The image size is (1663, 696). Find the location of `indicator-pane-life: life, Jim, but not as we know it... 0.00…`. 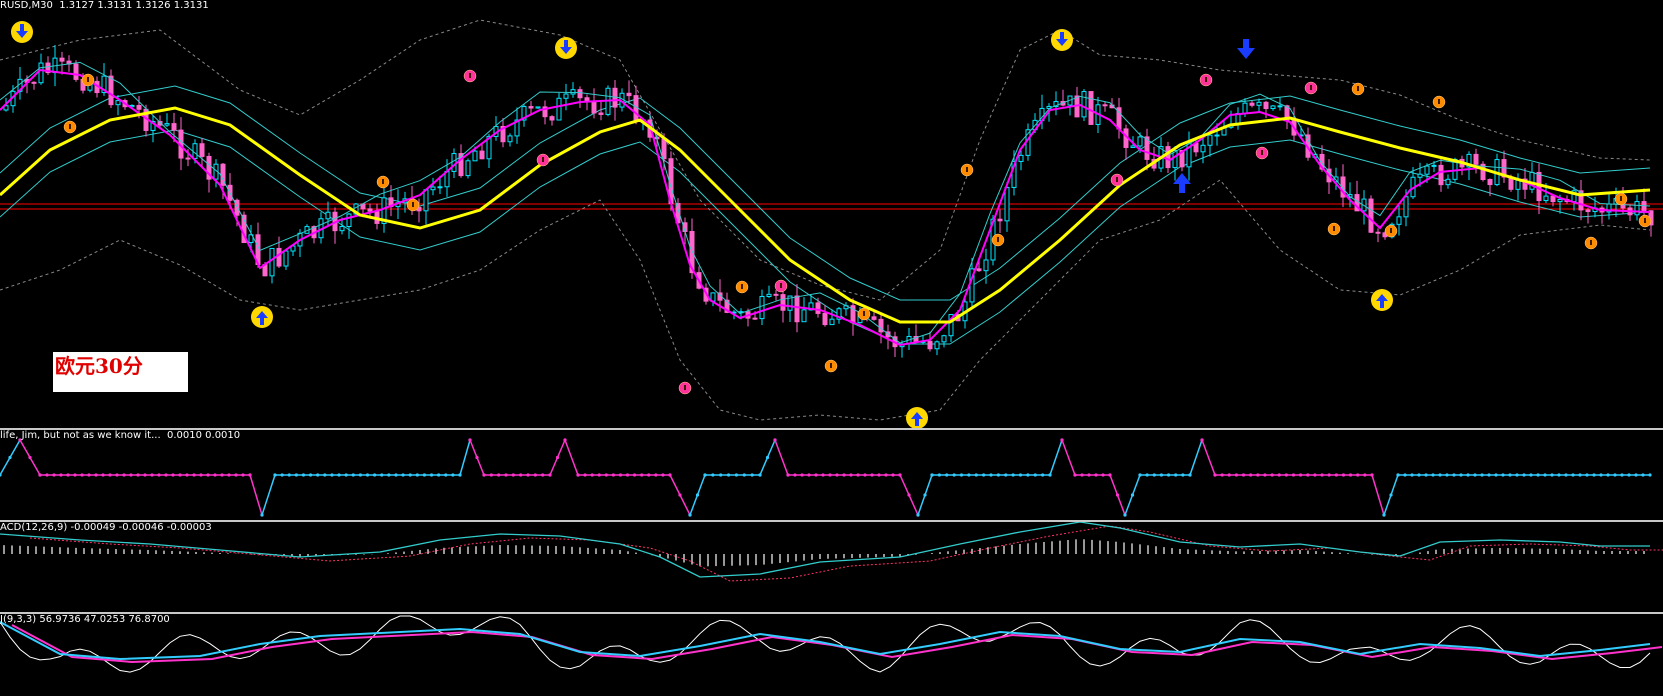

indicator-pane-life: life, Jim, but not as we know it... 0.00… is located at coordinates (831, 475).